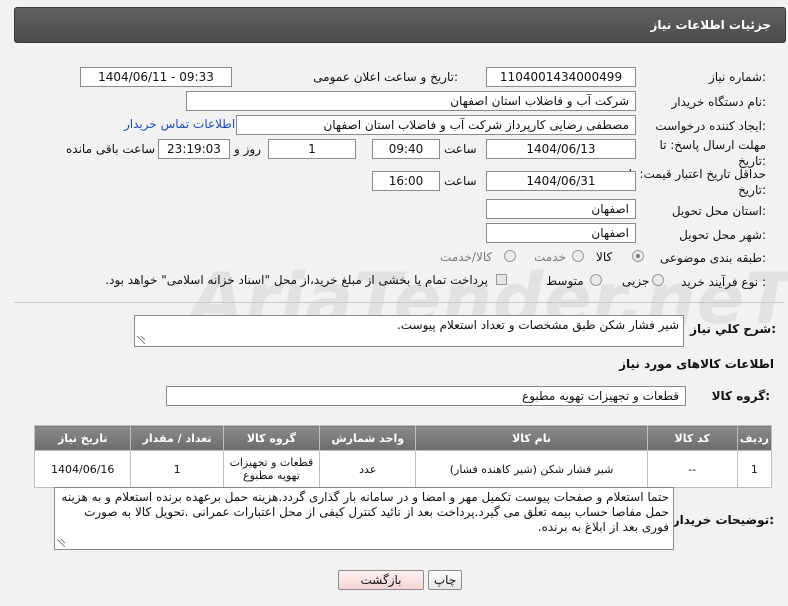  What do you see at coordinates (733, 329) in the screenshot?
I see `description-label: شرح کلي نياز:` at bounding box center [733, 329].